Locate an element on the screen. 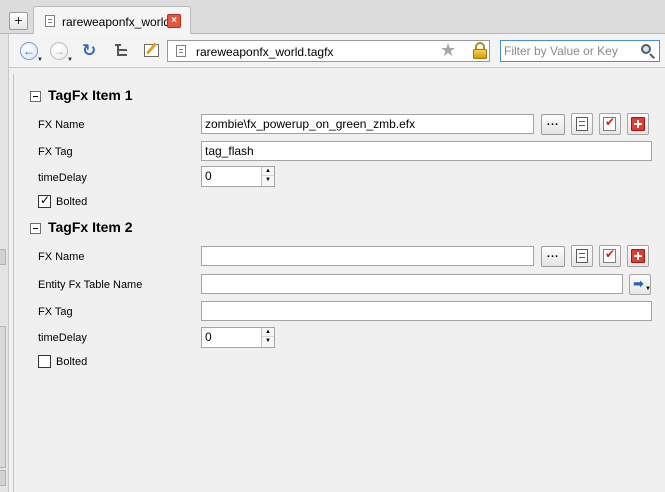 This screenshot has height=492, width=665. tab-label: rareweaponfx_world is located at coordinates (116, 22).